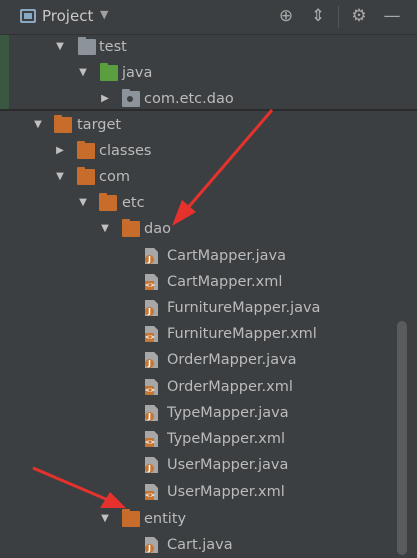 This screenshot has height=558, width=417. What do you see at coordinates (99, 125) in the screenshot?
I see `tree-node-label: target` at bounding box center [99, 125].